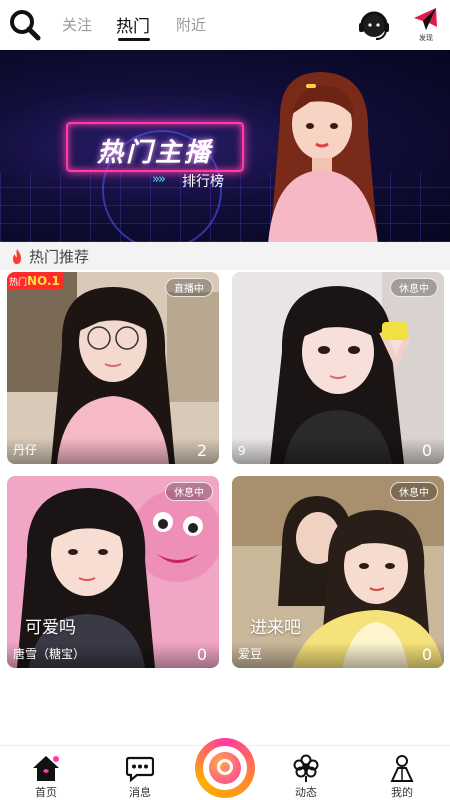 Image resolution: width=450 pixels, height=800 pixels. What do you see at coordinates (46, 792) in the screenshot?
I see `nav-label: 首页` at bounding box center [46, 792].